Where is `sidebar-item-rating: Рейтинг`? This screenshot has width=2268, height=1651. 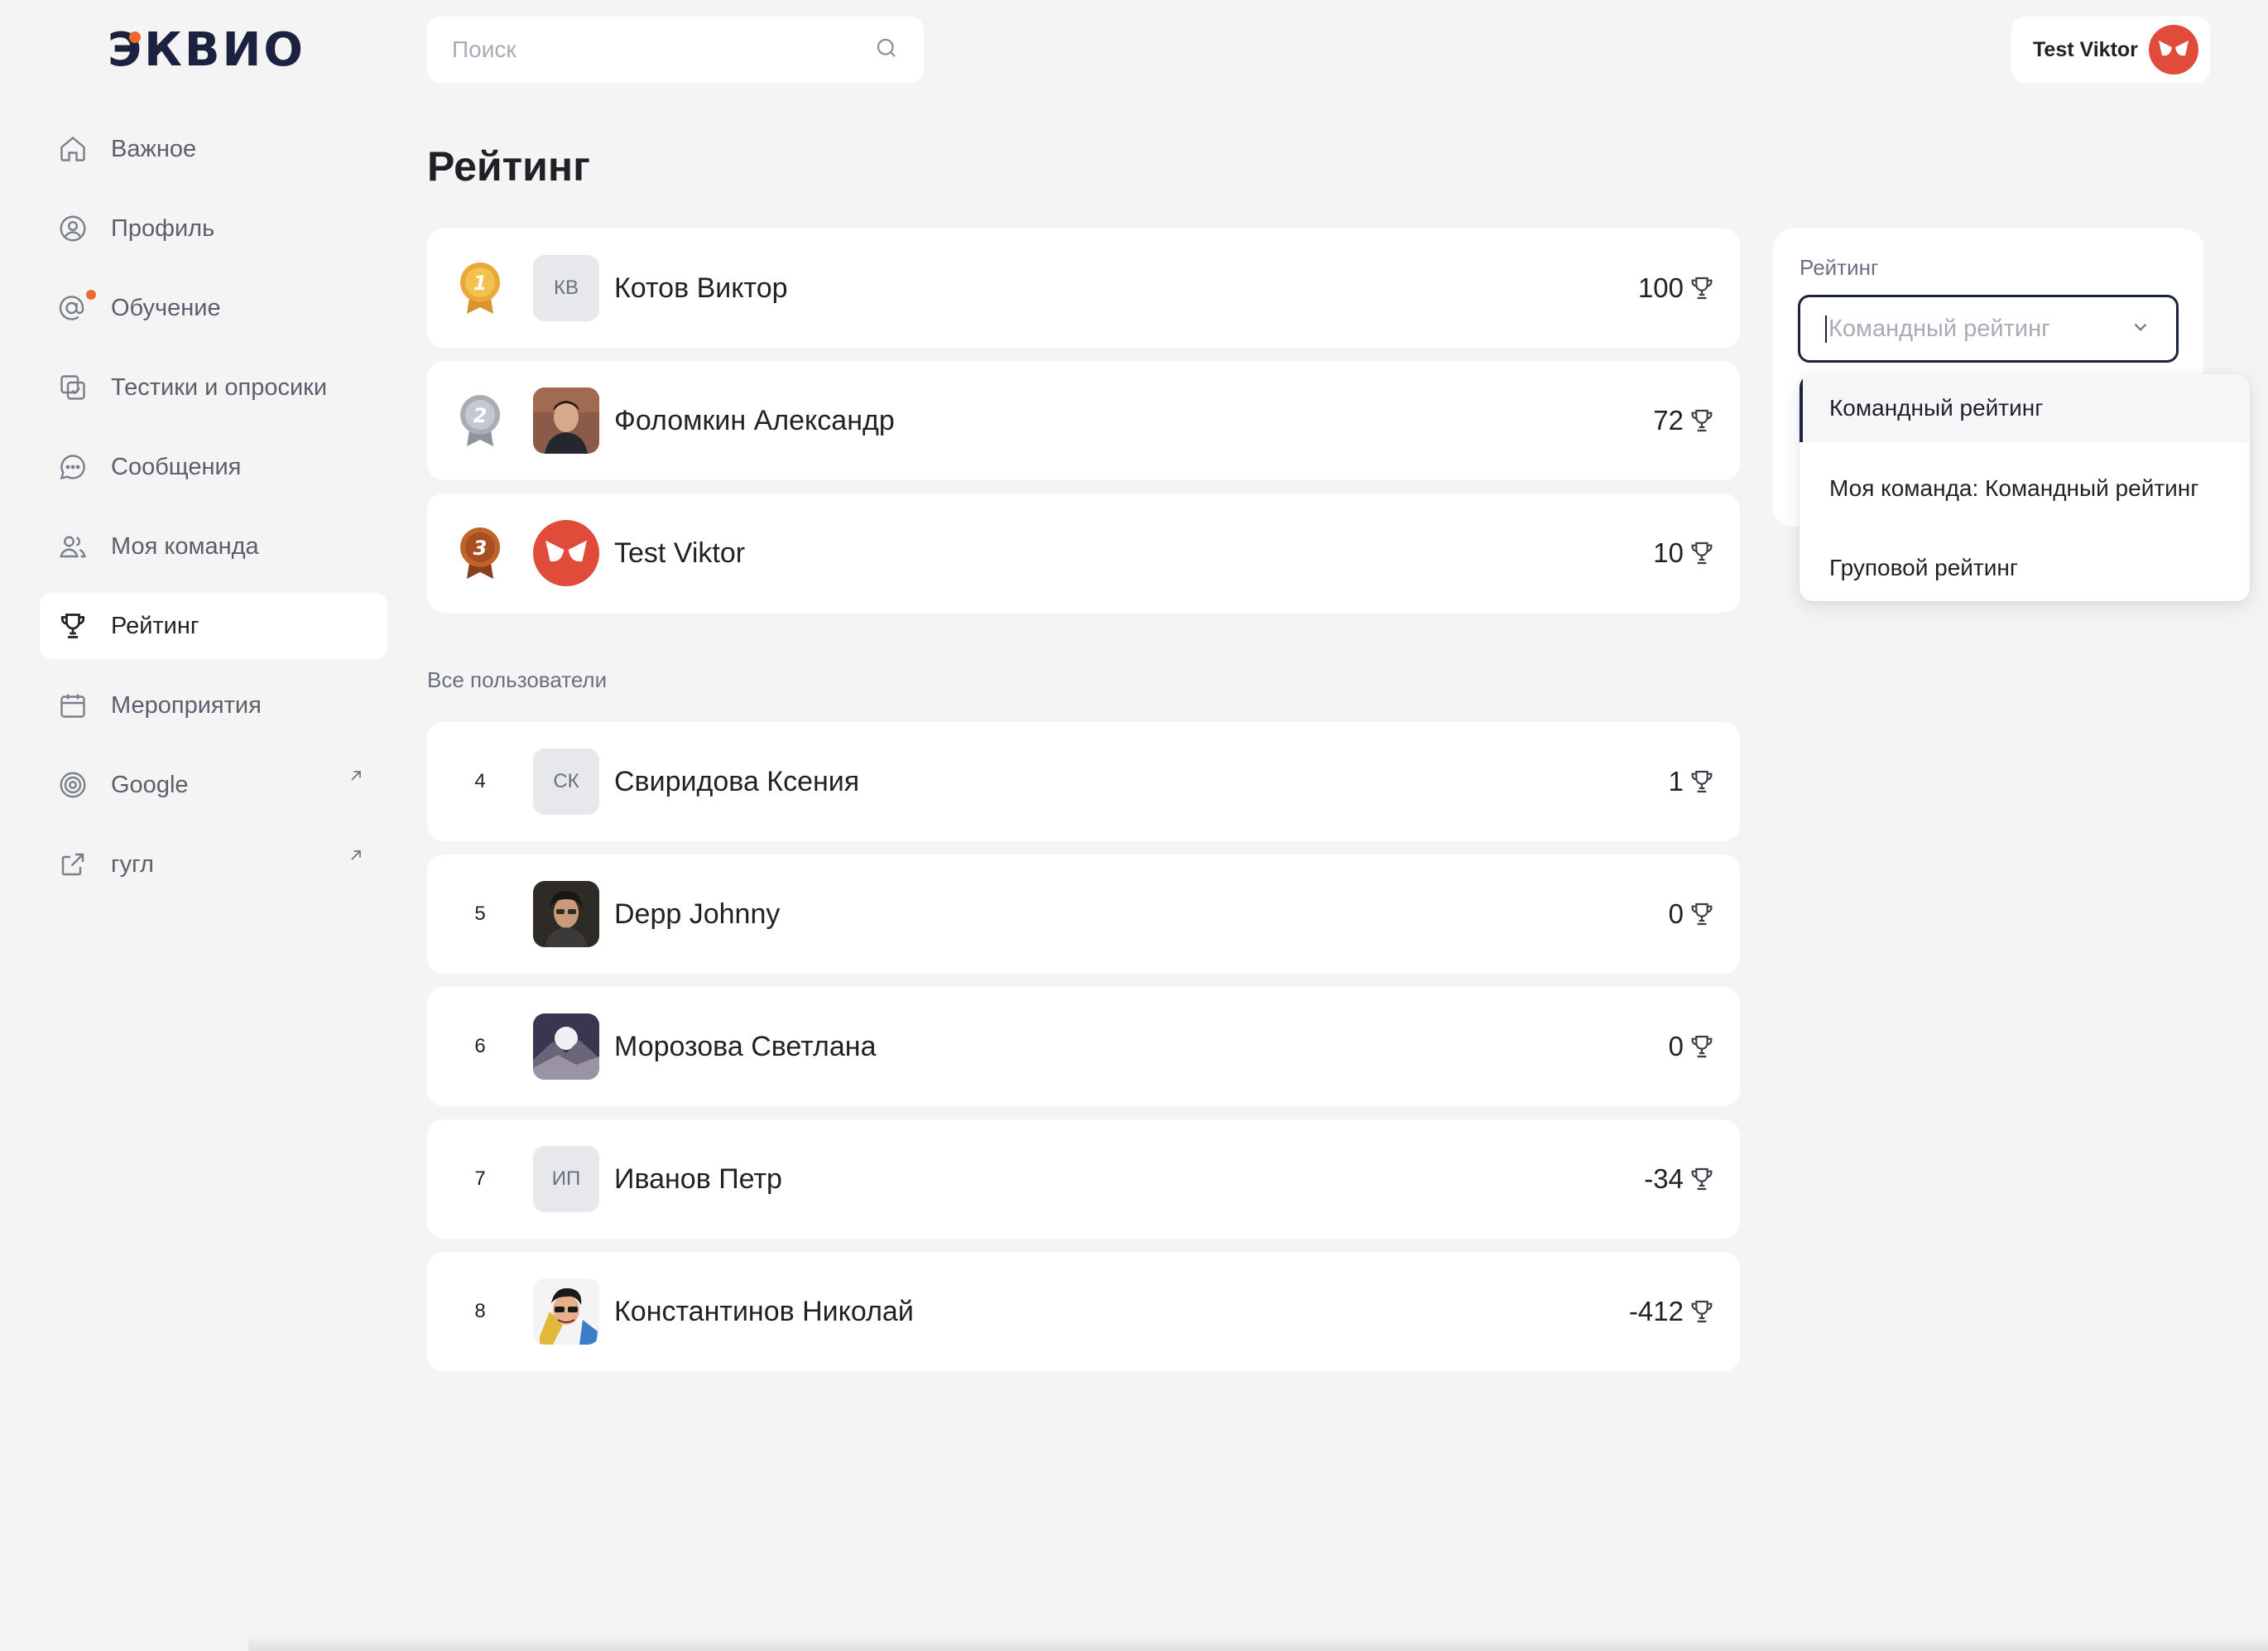
sidebar-item-rating: Рейтинг is located at coordinates (213, 626).